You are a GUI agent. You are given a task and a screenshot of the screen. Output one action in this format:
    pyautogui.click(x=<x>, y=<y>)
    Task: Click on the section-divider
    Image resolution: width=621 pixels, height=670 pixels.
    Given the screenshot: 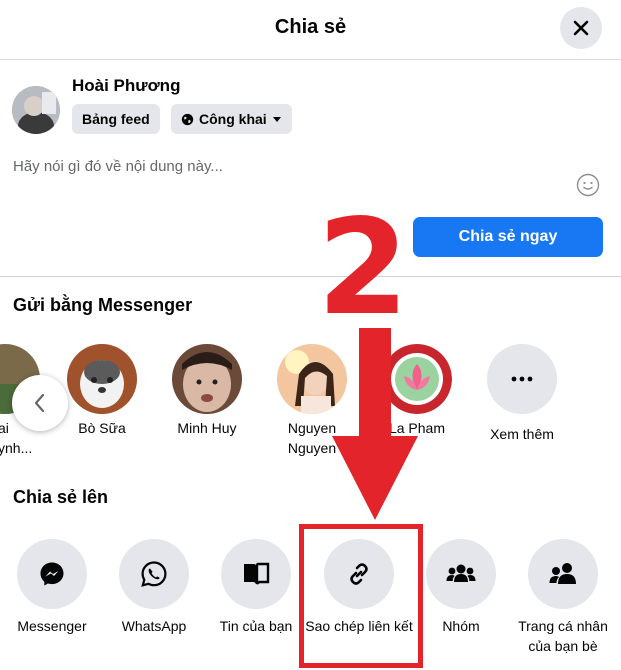 What is the action you would take?
    pyautogui.click(x=310, y=276)
    